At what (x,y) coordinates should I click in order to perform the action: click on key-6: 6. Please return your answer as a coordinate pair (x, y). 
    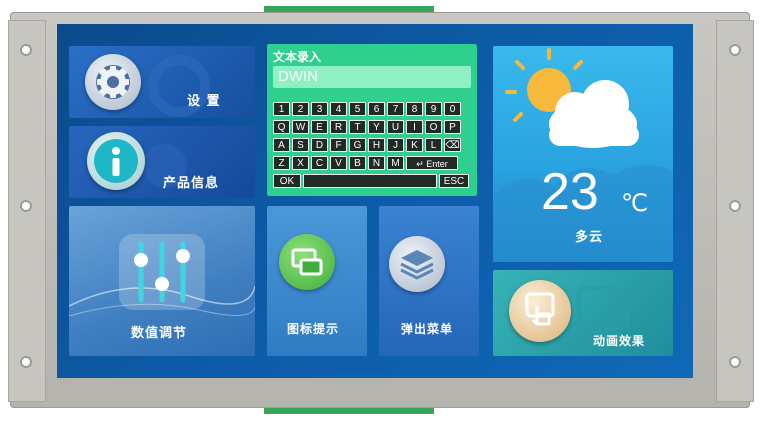
    Looking at the image, I should click on (376, 109).